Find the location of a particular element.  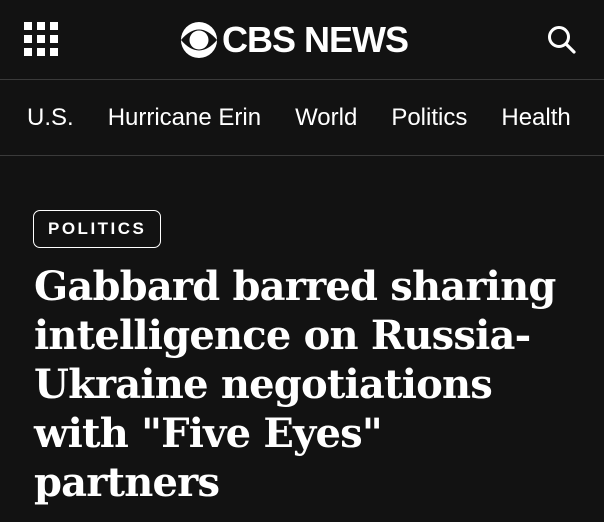

logo-text: CBS NEWS is located at coordinates (315, 39).